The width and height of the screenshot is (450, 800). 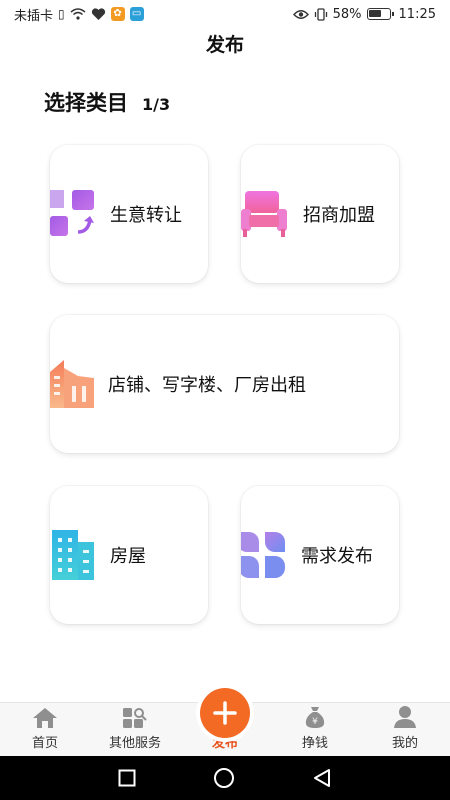 What do you see at coordinates (156, 104) in the screenshot?
I see `step-indicator: 1/3` at bounding box center [156, 104].